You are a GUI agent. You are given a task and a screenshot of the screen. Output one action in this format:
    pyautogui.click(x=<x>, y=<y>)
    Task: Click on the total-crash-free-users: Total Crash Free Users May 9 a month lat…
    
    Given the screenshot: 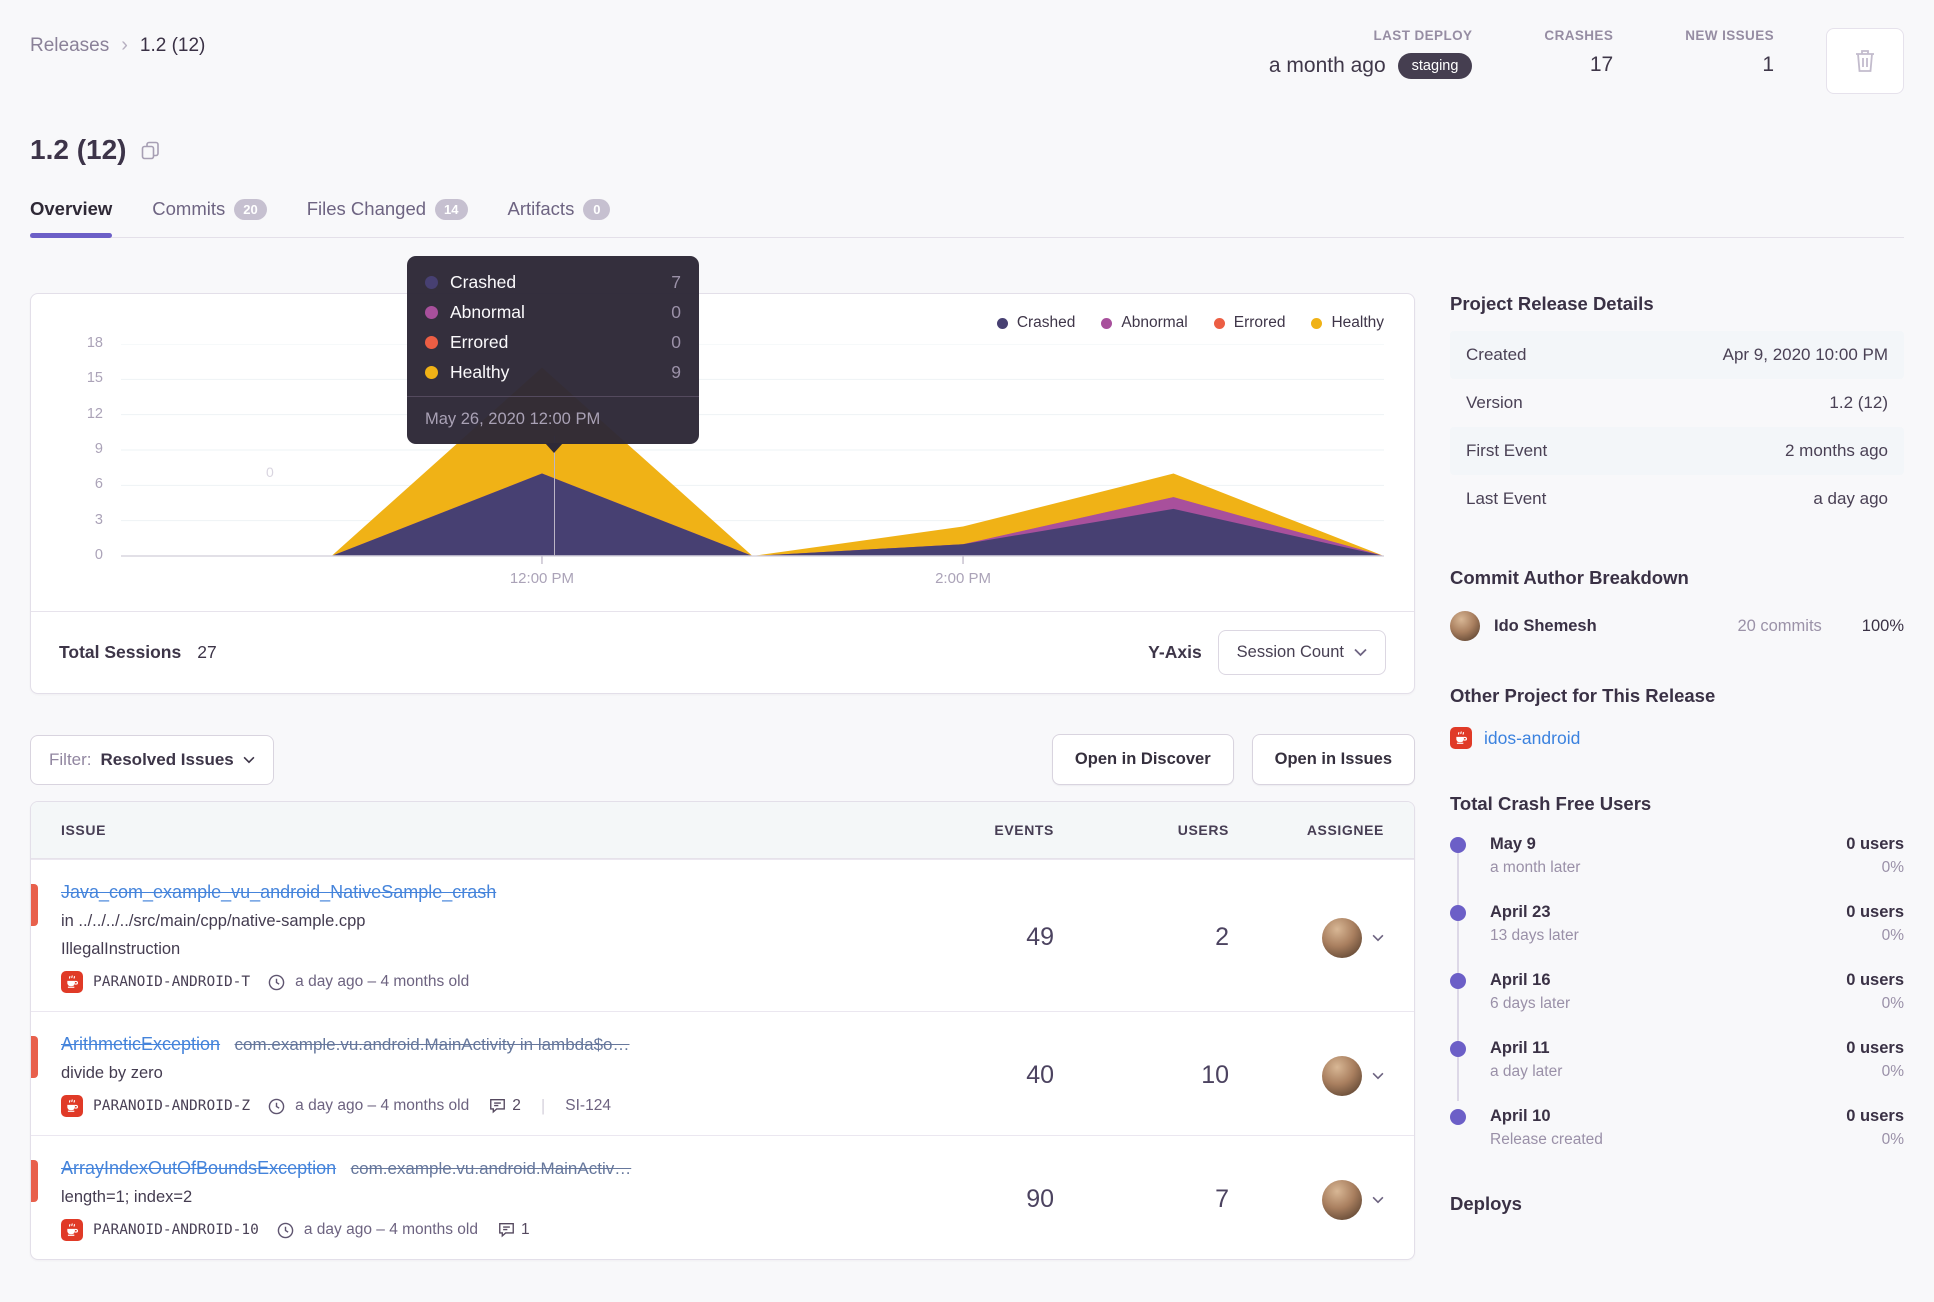 What is the action you would take?
    pyautogui.click(x=1677, y=971)
    